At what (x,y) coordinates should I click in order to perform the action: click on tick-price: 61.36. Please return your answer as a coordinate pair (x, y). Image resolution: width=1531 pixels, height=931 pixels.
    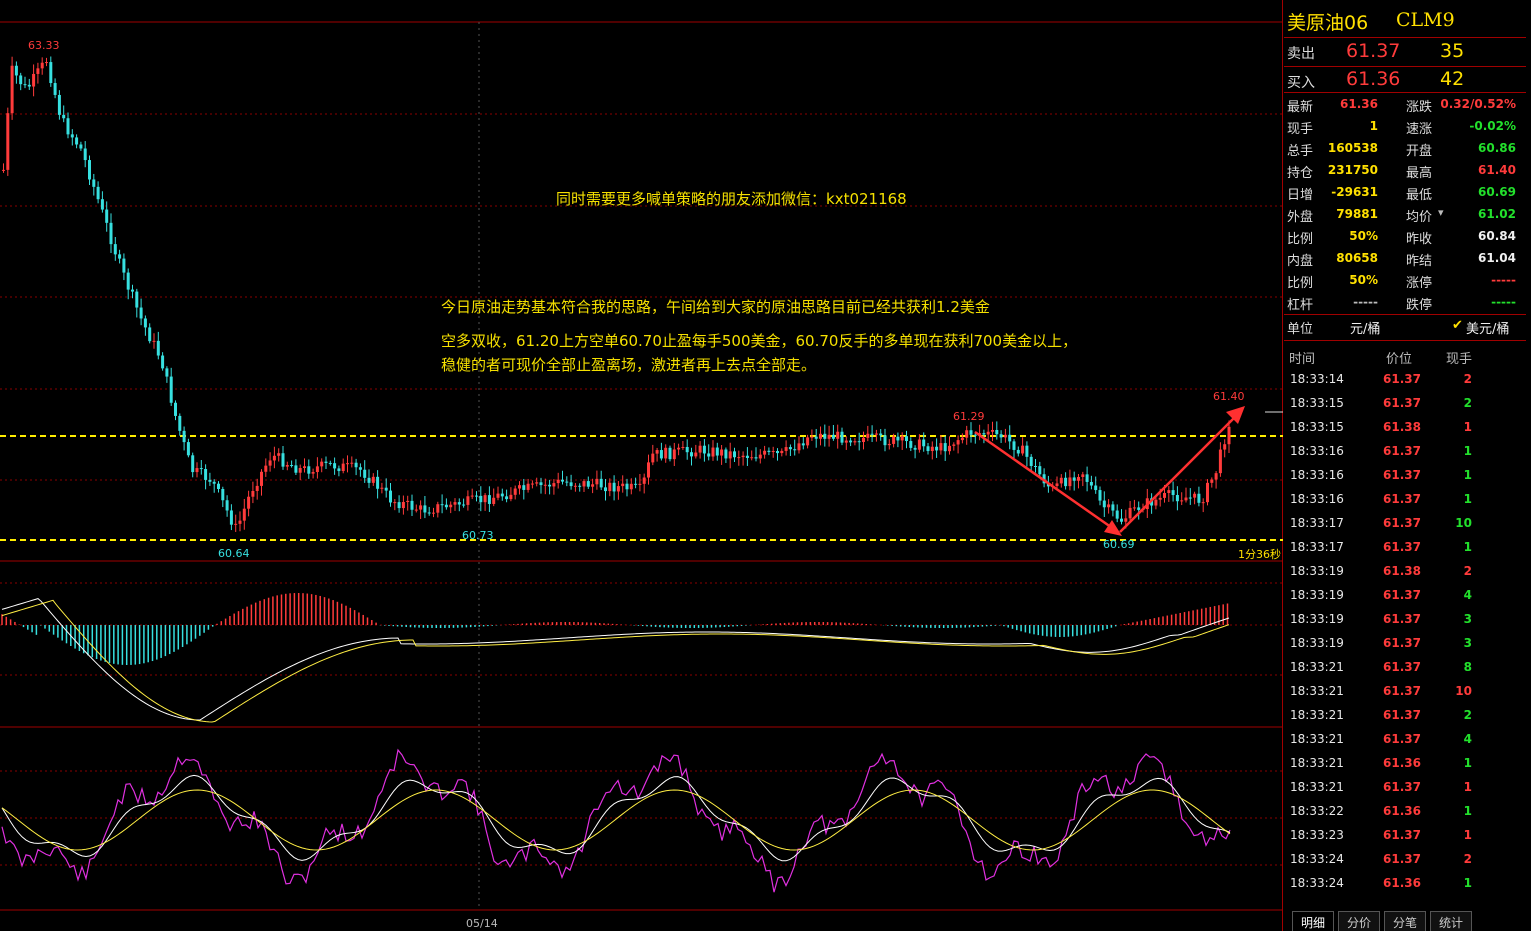
    Looking at the image, I should click on (1402, 763).